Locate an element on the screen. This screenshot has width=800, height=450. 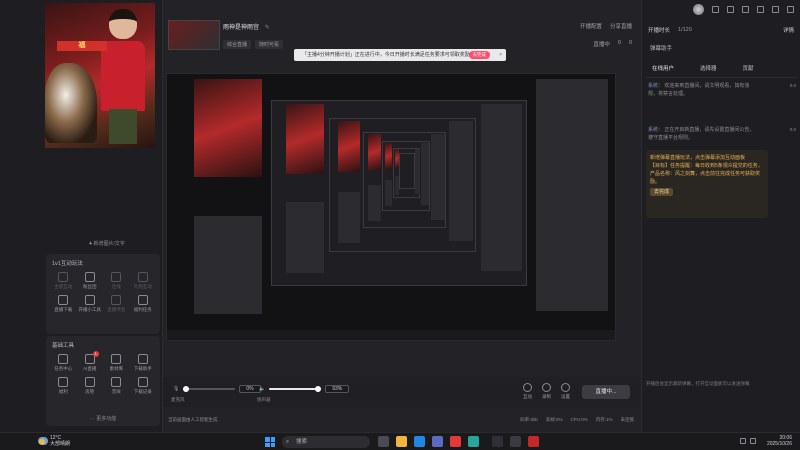
chat-sender: 系统 is located at coordinates (653, 130).